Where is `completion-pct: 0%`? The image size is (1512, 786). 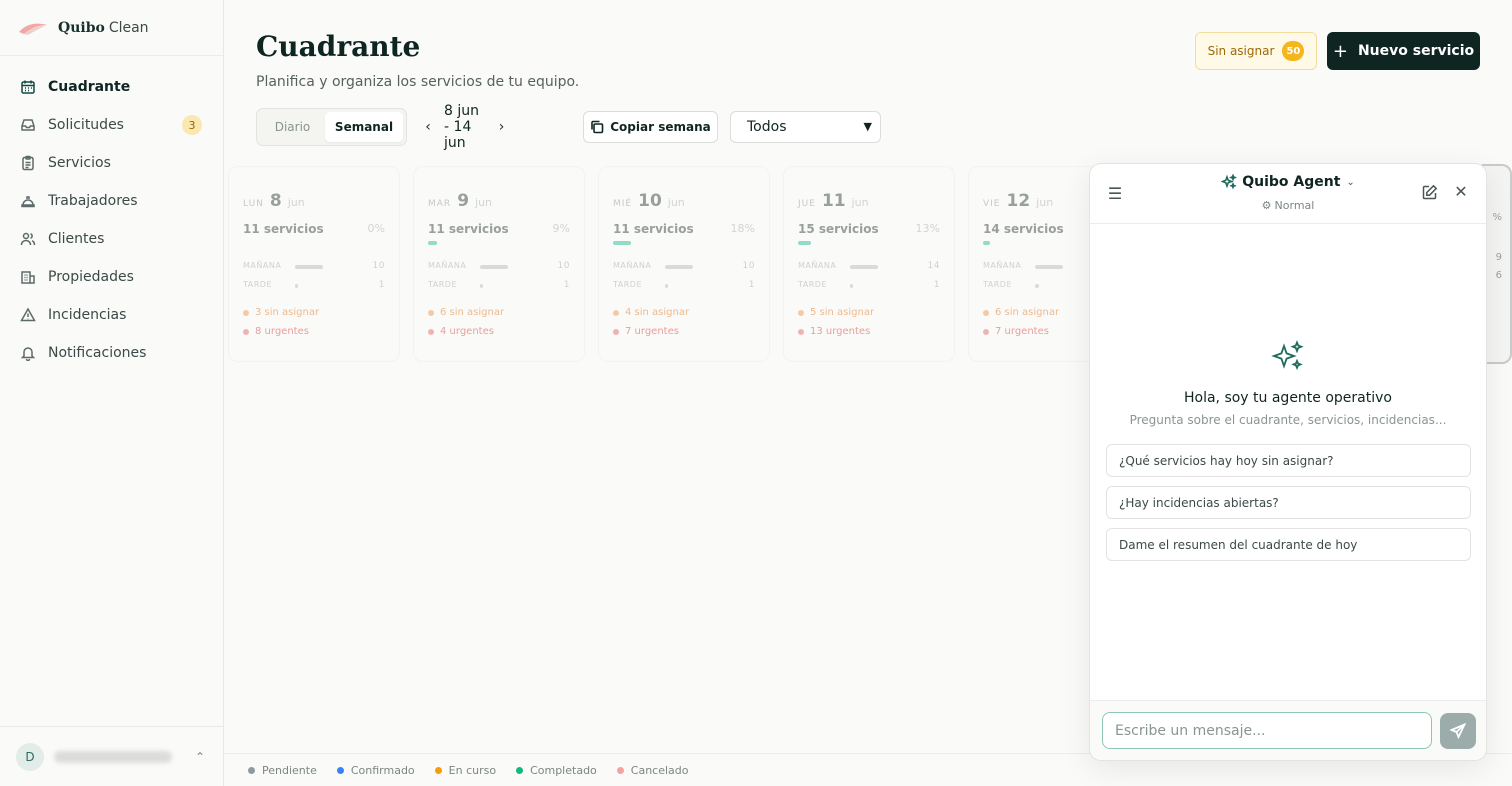
completion-pct: 0% is located at coordinates (376, 228).